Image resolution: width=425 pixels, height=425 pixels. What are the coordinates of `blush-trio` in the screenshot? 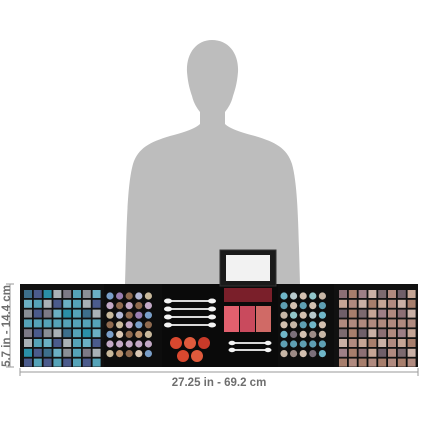 It's located at (248, 310).